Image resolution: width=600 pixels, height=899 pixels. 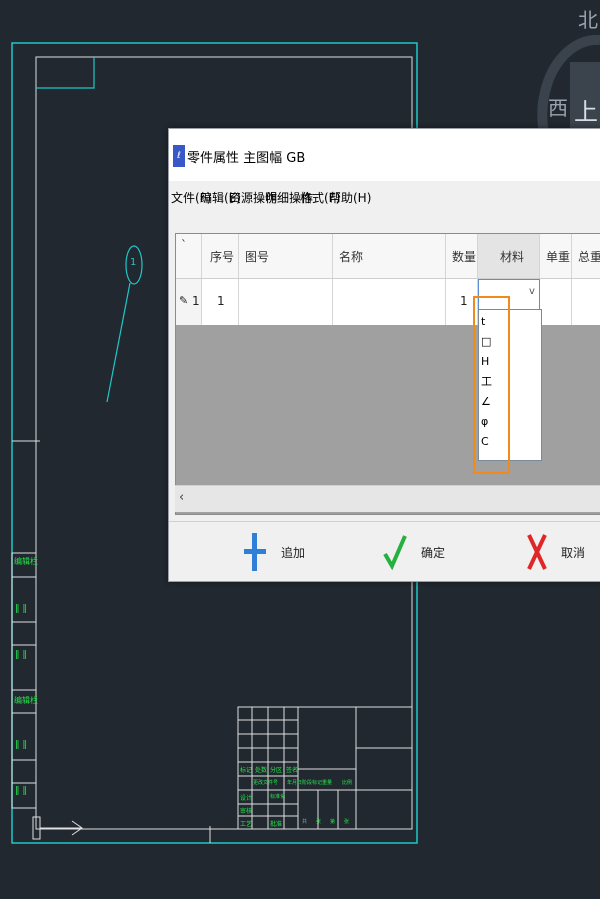 I want to click on grid-header: ` 序号 图号 名称 数量 材料 单重 总重, so click(x=388, y=256).